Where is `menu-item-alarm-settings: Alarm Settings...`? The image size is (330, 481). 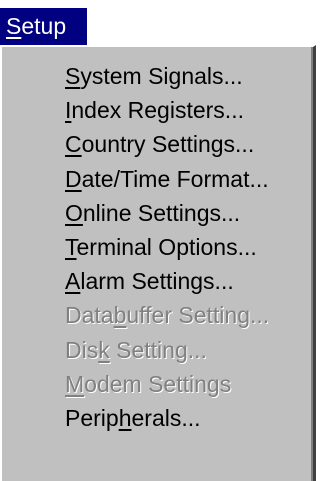
menu-item-alarm-settings: Alarm Settings... is located at coordinates (157, 281).